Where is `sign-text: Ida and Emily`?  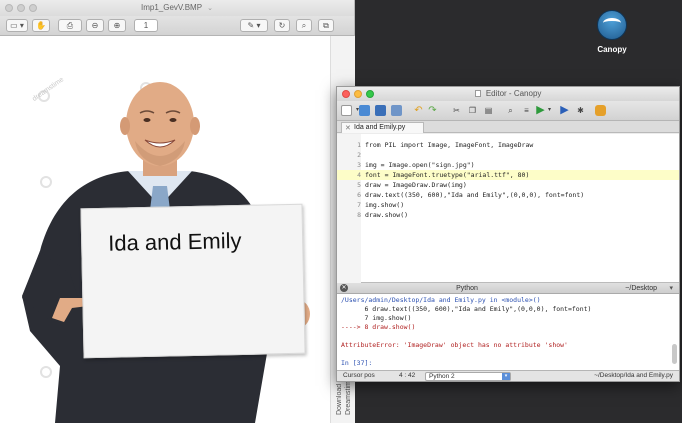 sign-text: Ida and Emily is located at coordinates (174, 241).